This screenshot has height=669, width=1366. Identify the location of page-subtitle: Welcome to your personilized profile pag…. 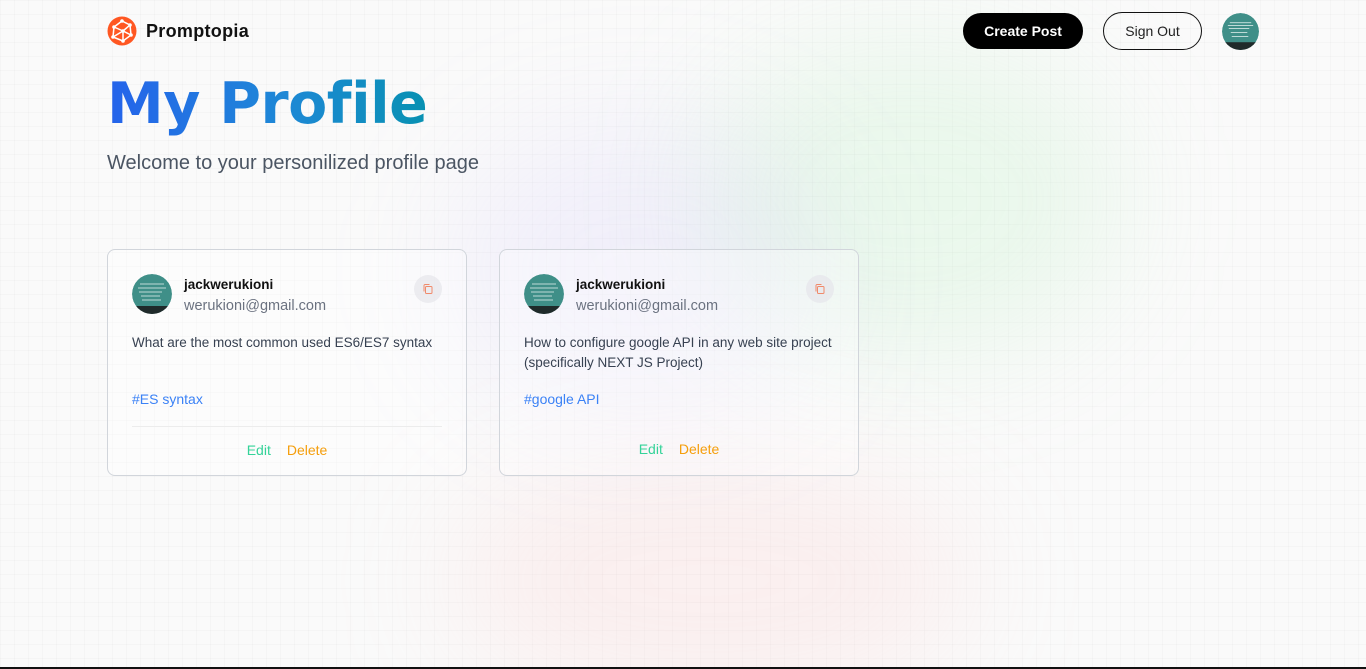
(293, 163).